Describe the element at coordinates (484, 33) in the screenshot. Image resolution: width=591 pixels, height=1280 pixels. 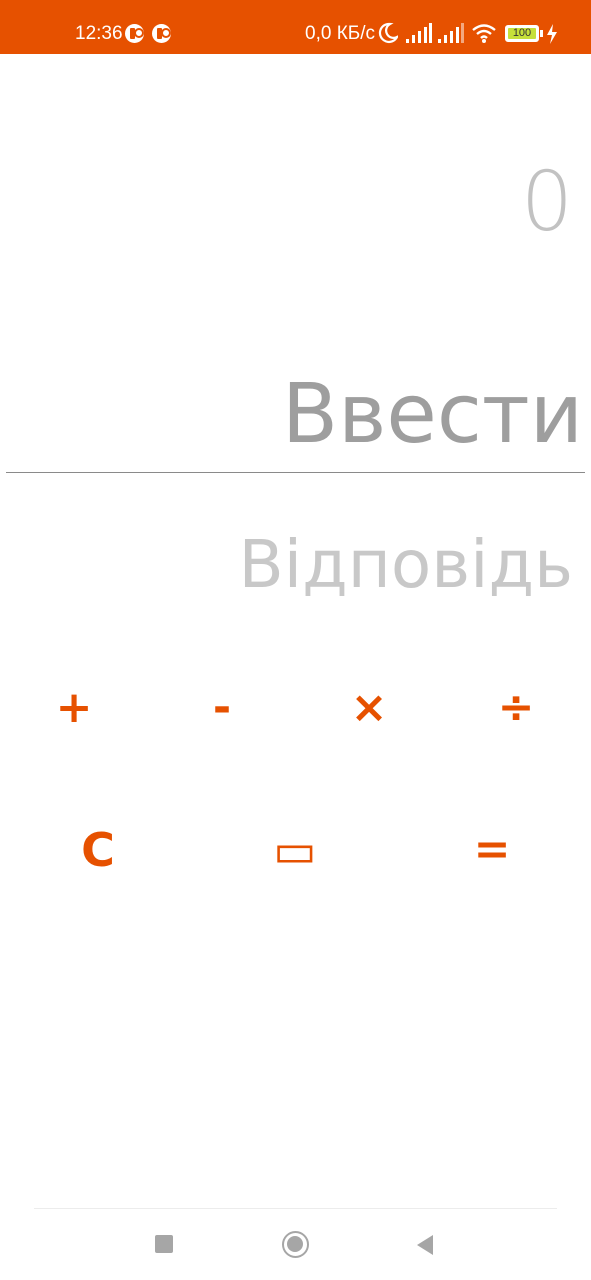
I see `wifi-icon` at that location.